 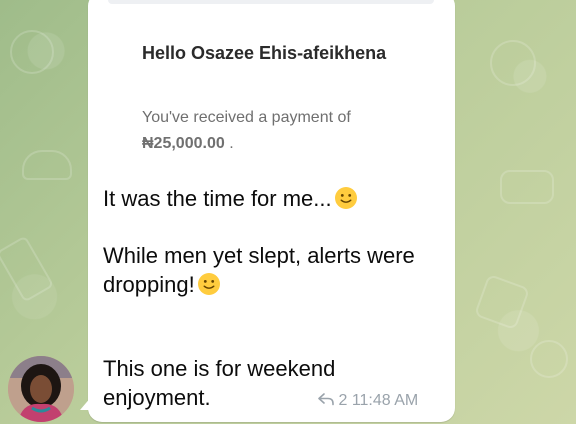 What do you see at coordinates (231, 143) in the screenshot?
I see `payment-amount-suffix: .` at bounding box center [231, 143].